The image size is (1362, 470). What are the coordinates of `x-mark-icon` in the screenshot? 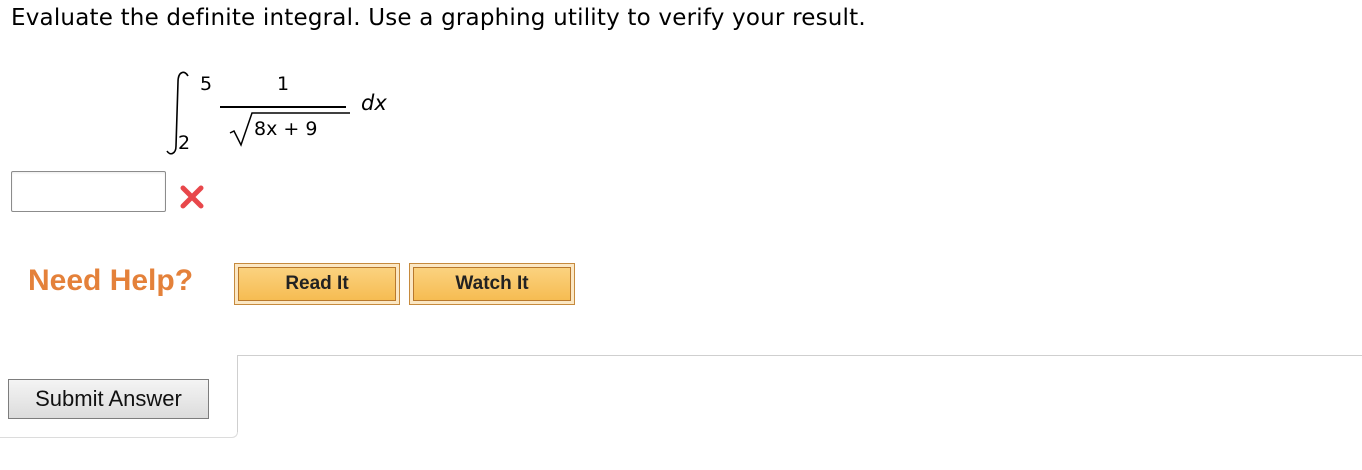 It's located at (192, 197).